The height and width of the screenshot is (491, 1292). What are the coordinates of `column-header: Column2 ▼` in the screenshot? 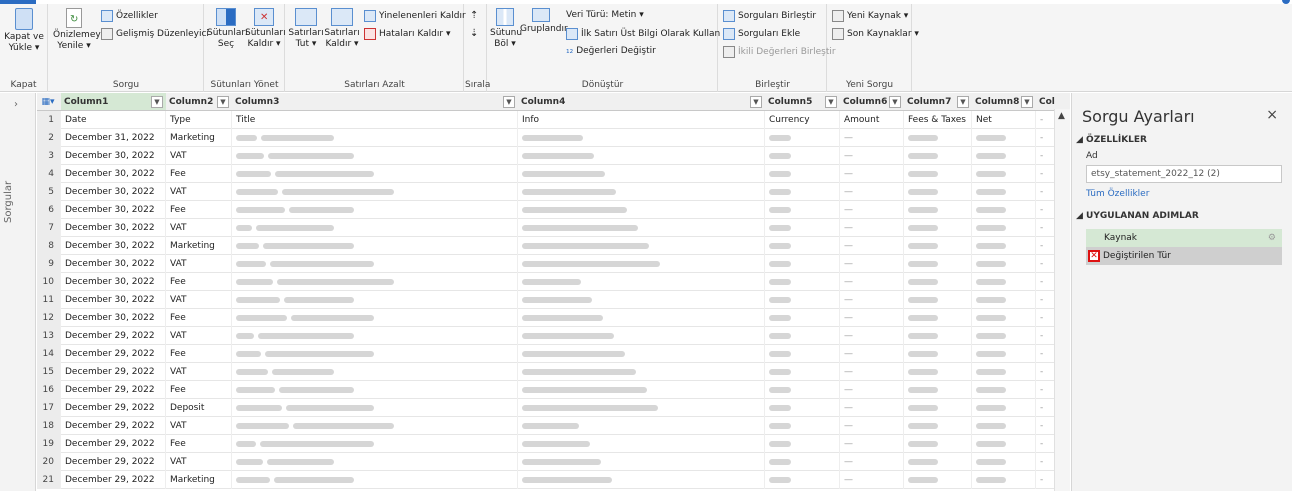 It's located at (199, 102).